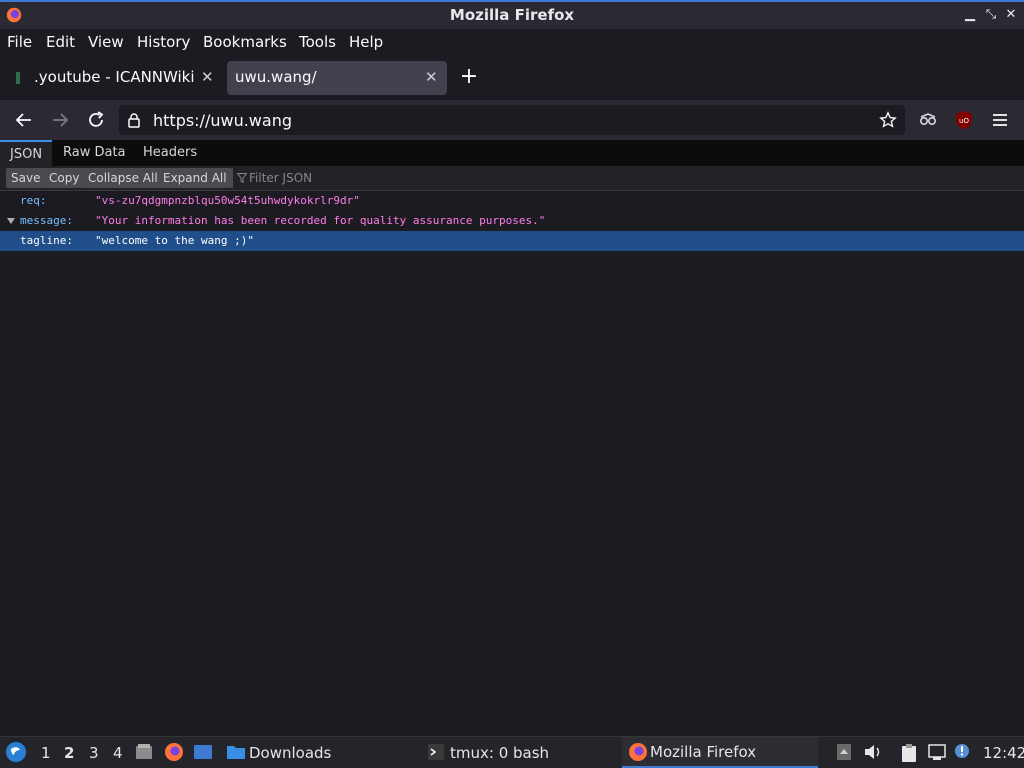  What do you see at coordinates (276, 77) in the screenshot?
I see `tab-title: uwu.wang/` at bounding box center [276, 77].